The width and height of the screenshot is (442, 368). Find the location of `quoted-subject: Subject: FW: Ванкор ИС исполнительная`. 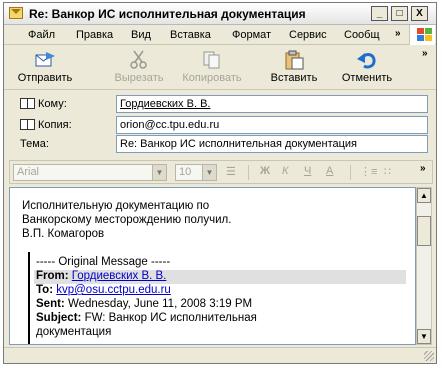

quoted-subject: Subject: FW: Ванкор ИС исполнительная is located at coordinates (146, 318).